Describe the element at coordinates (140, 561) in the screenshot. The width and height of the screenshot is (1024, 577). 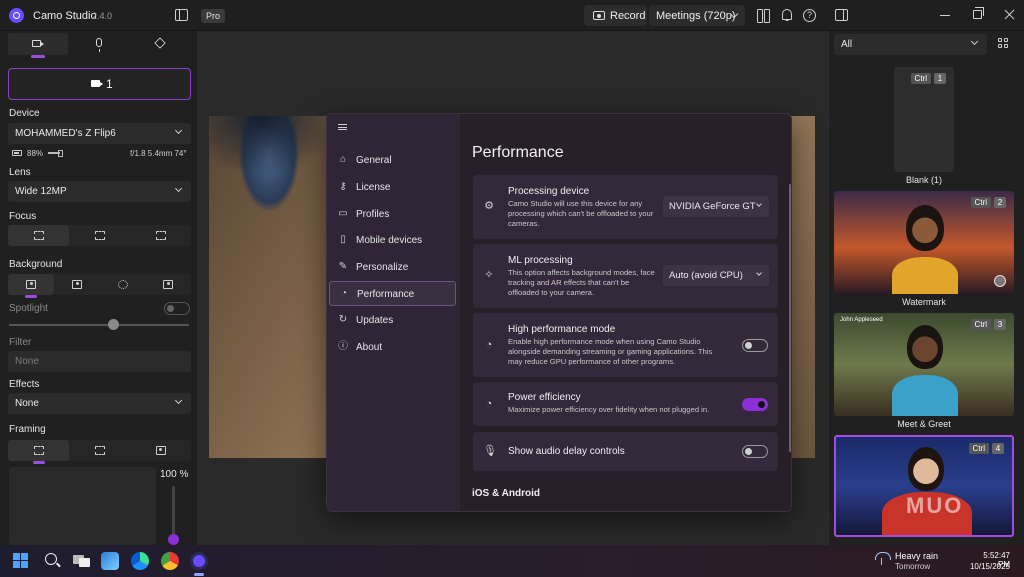
I see `edge-browser-icon` at that location.